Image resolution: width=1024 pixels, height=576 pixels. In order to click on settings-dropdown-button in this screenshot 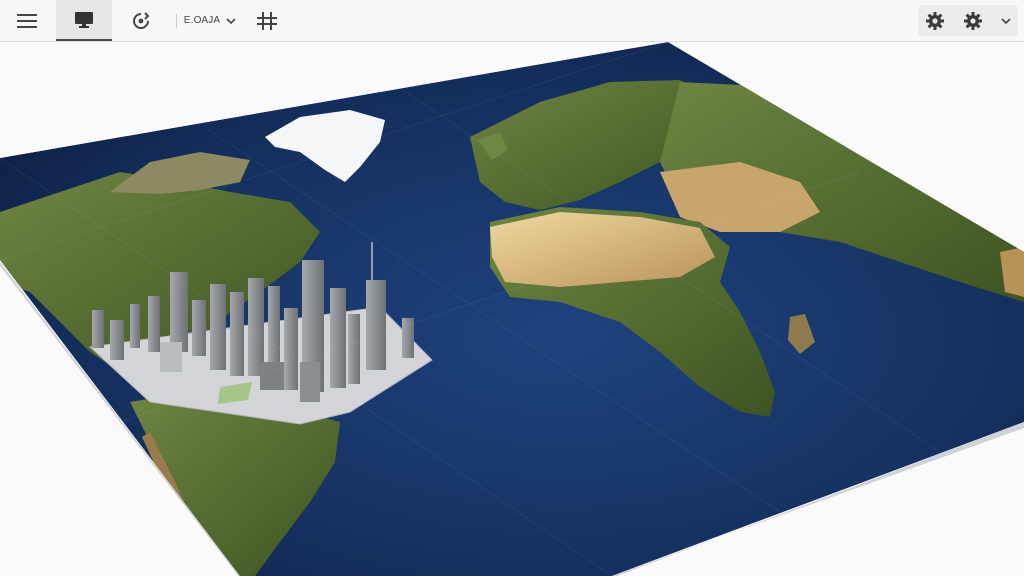, I will do `click(1006, 20)`.